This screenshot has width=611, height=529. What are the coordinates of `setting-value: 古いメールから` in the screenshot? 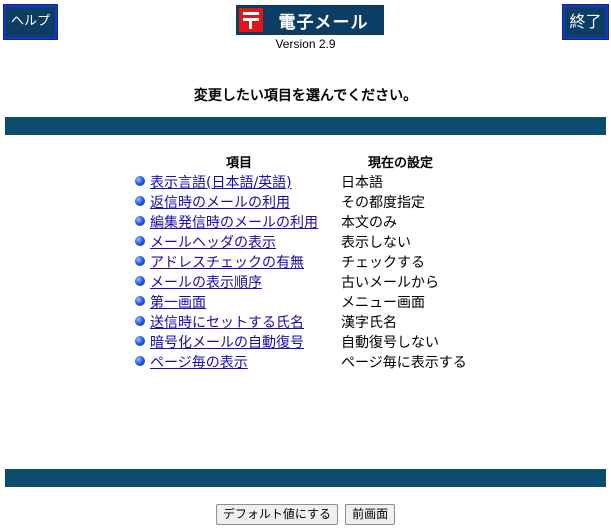 It's located at (390, 283).